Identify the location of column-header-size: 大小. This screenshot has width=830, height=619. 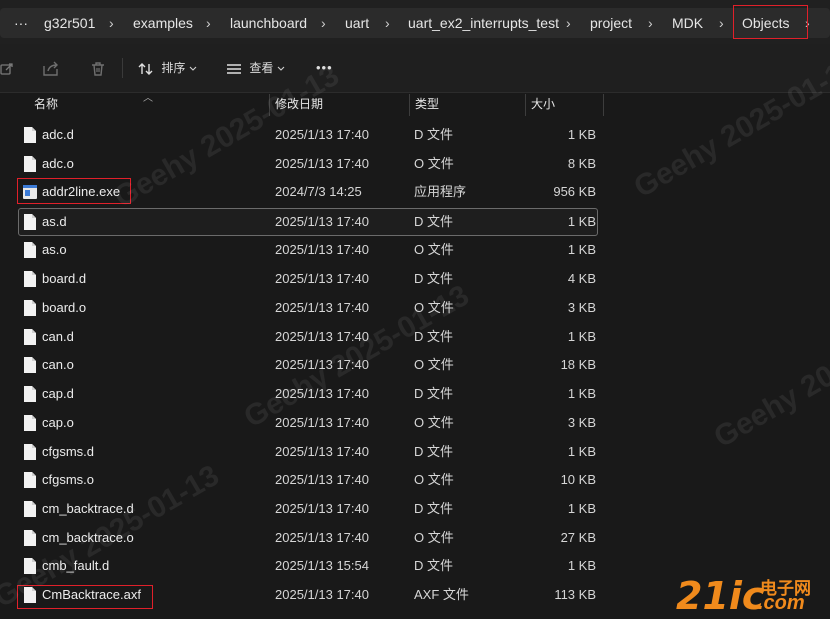
(543, 105).